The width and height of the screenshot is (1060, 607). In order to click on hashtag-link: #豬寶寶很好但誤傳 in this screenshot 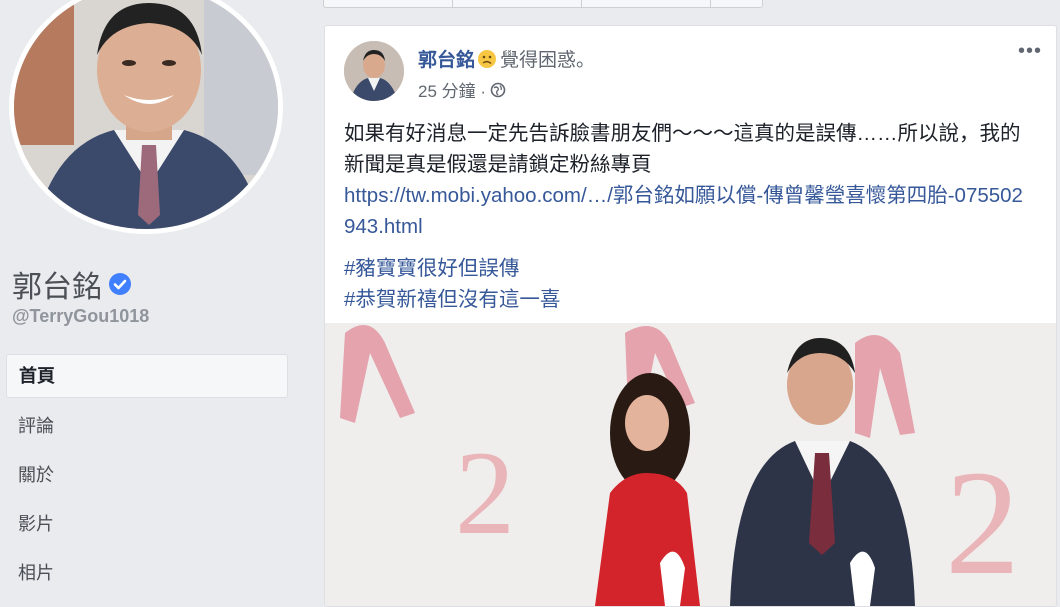, I will do `click(689, 268)`.